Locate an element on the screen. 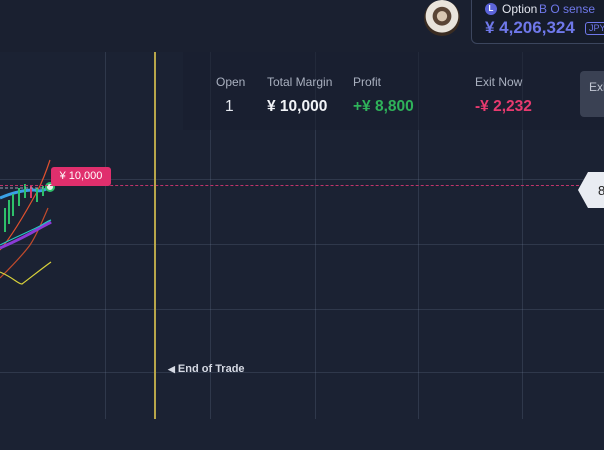  avatar is located at coordinates (442, 18).